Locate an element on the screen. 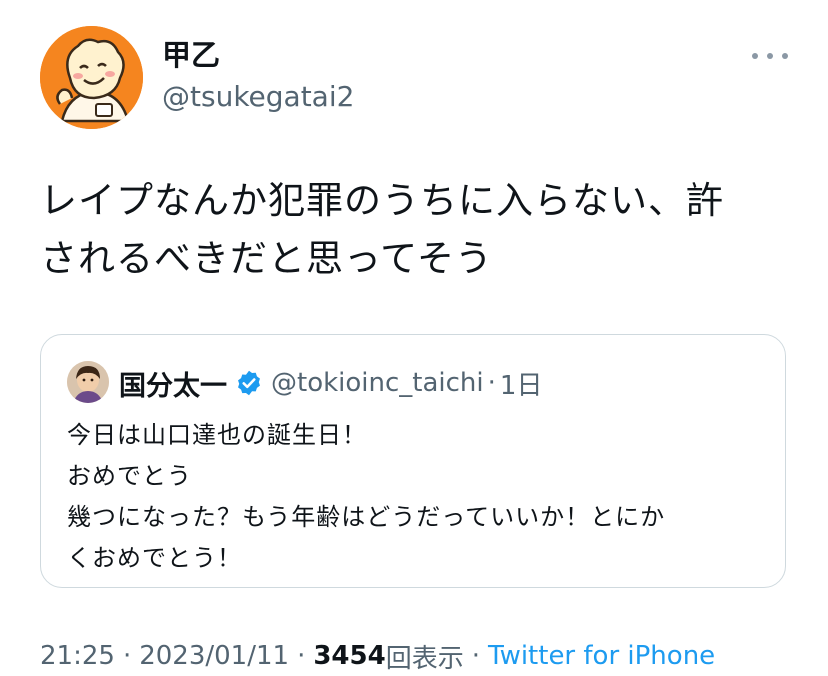 This screenshot has width=828, height=676. quoted-header: 国分太一 @tokioinc_taichi · 1日 is located at coordinates (330, 383).